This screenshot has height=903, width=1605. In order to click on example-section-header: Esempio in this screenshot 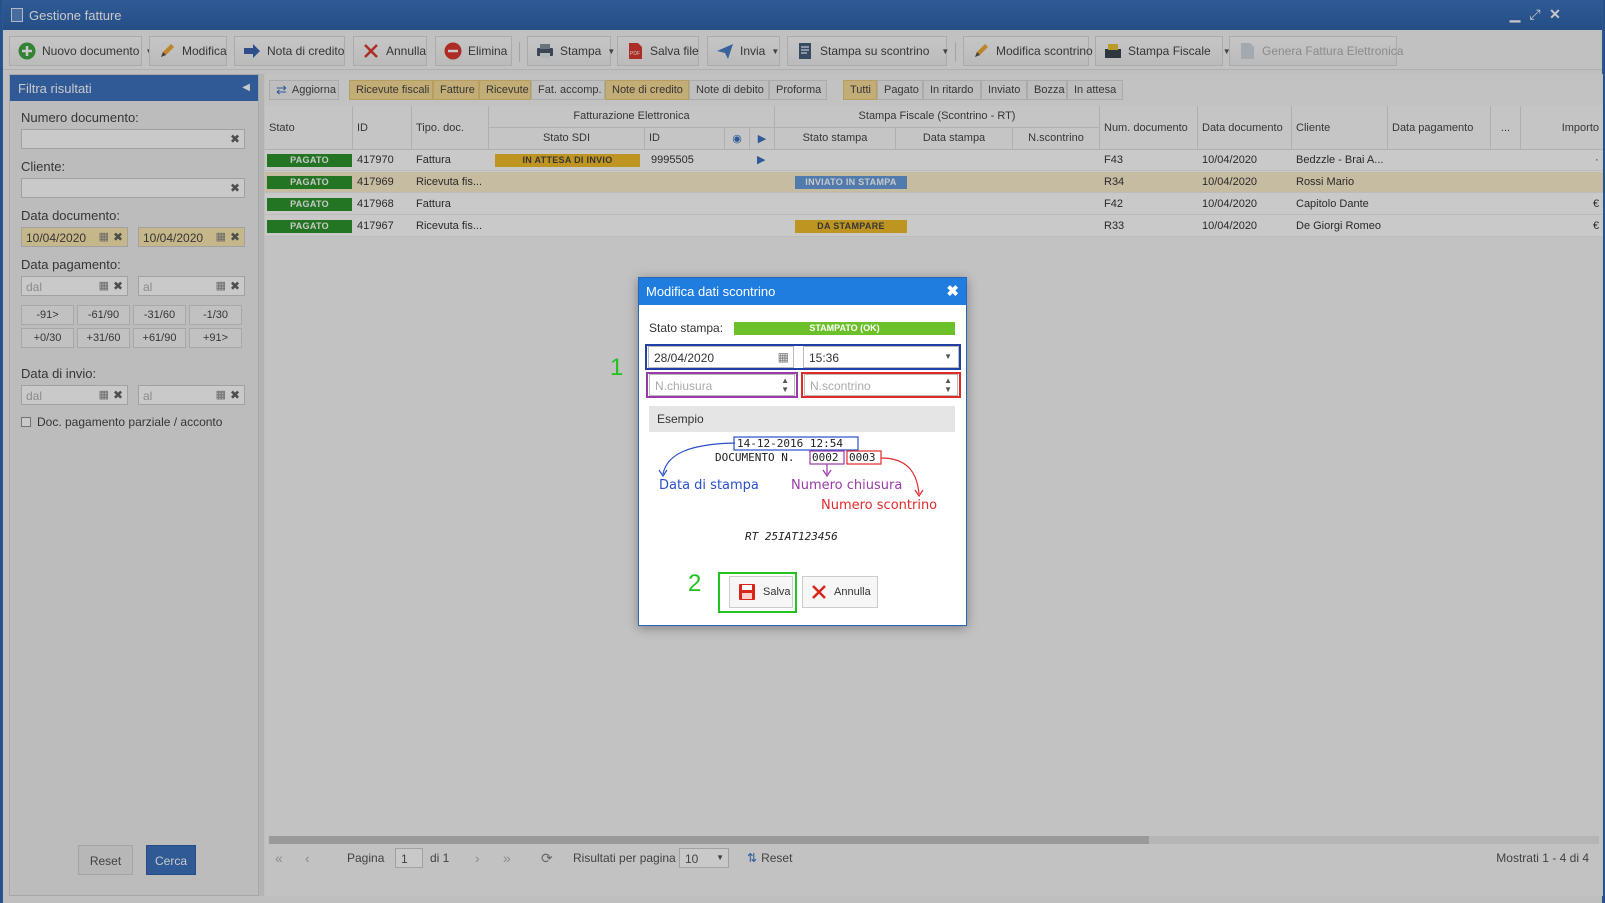, I will do `click(802, 419)`.